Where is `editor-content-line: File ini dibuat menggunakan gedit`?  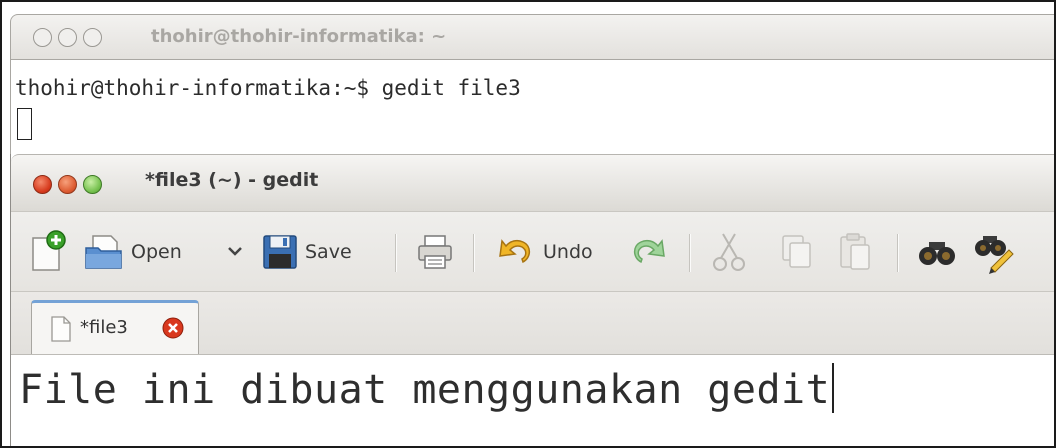
editor-content-line: File ini dibuat menggunakan gedit is located at coordinates (427, 388).